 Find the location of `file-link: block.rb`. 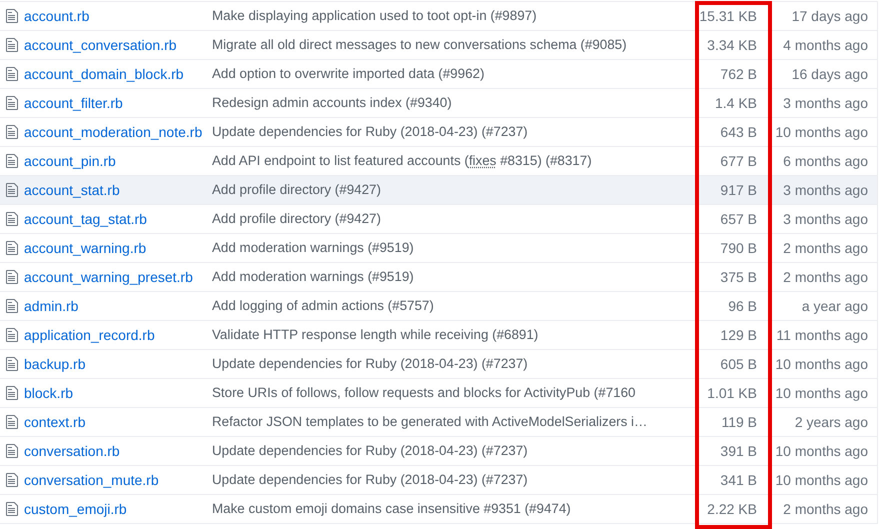

file-link: block.rb is located at coordinates (49, 392).